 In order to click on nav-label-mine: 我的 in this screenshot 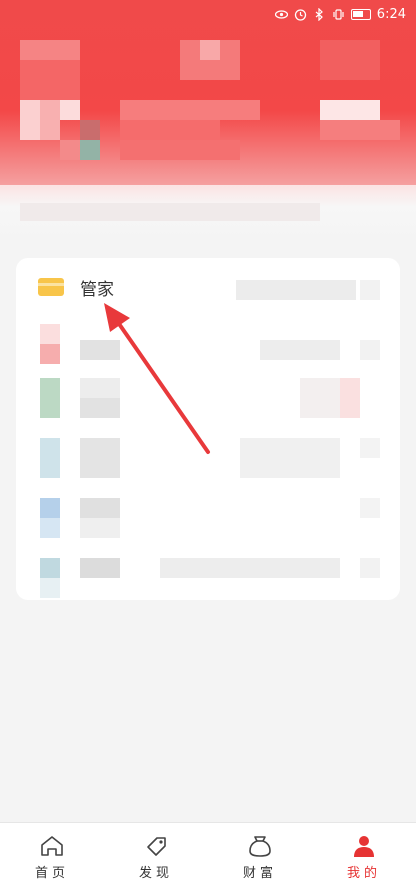, I will do `click(363, 873)`.